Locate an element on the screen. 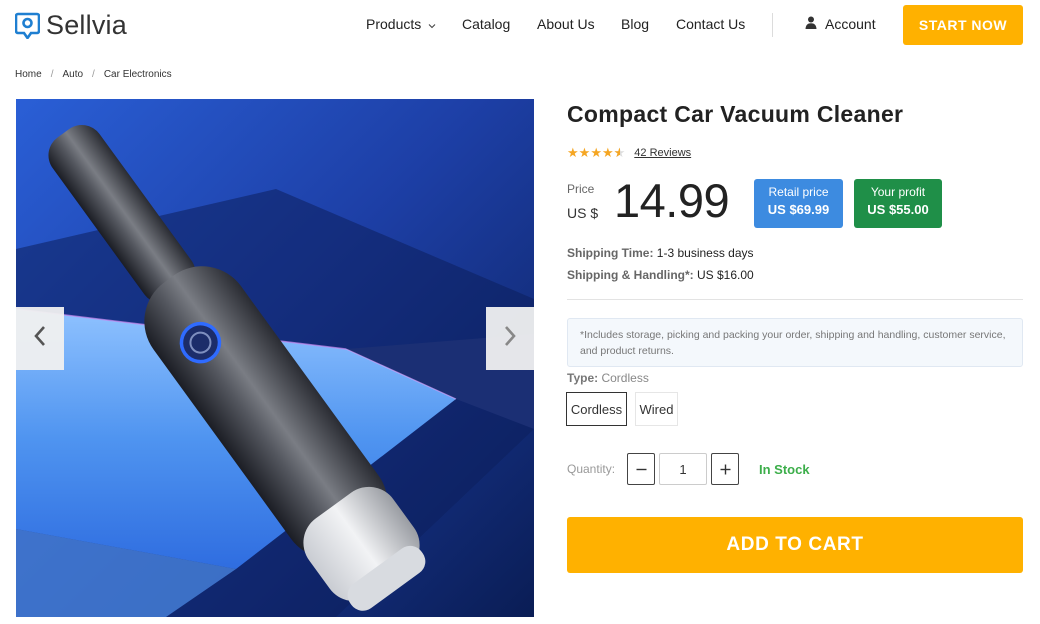 The image size is (1040, 624). retail-price-label: Retail price is located at coordinates (798, 192).